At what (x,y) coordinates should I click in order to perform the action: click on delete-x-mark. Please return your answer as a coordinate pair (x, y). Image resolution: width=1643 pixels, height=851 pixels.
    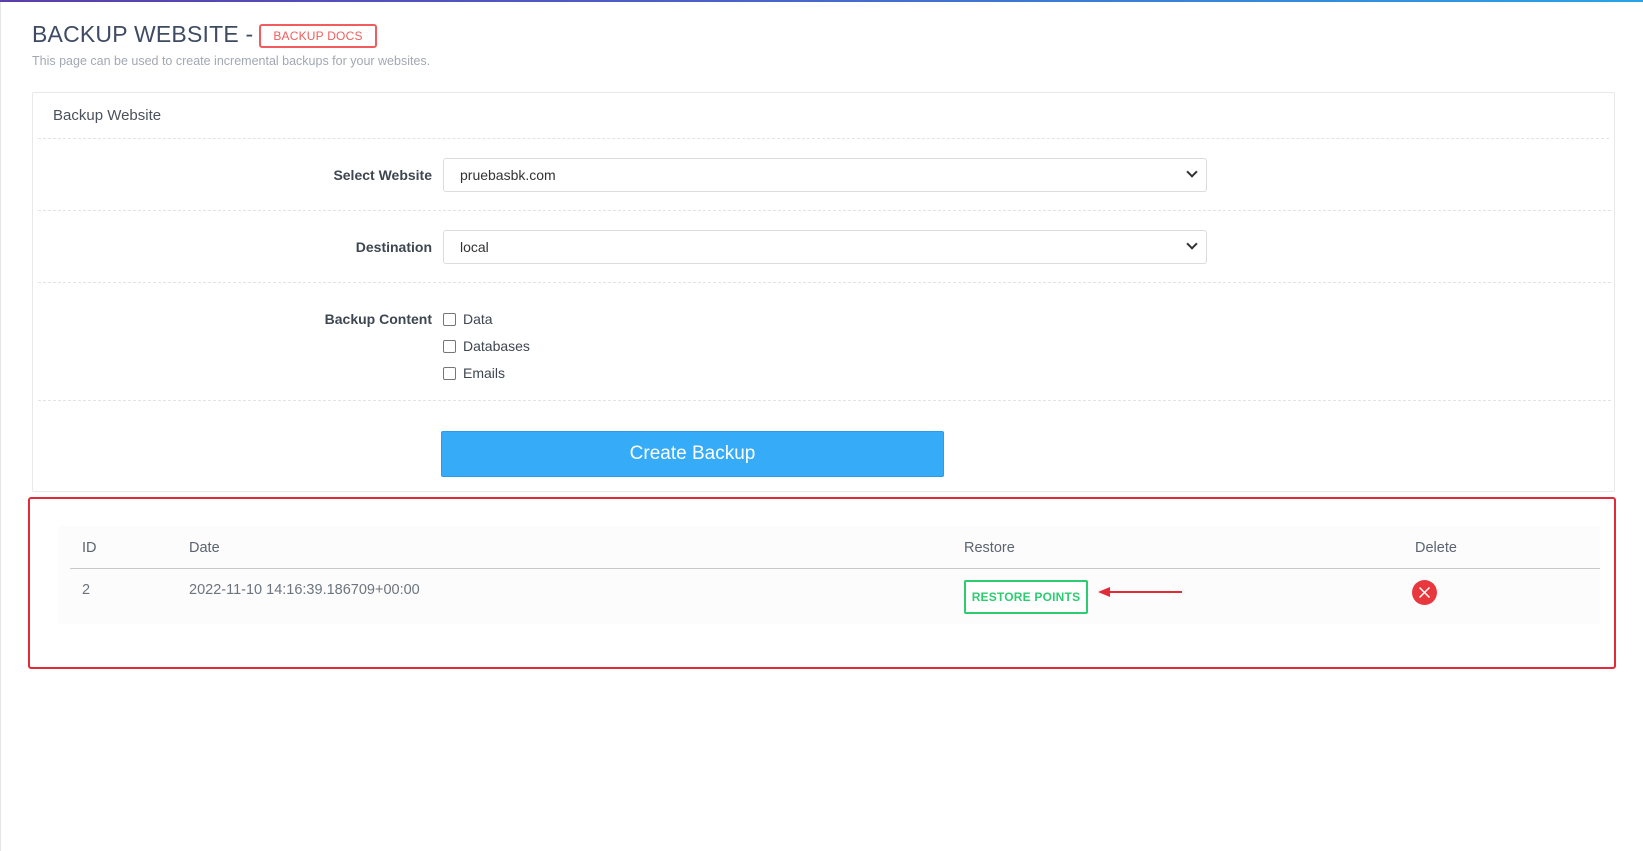
    Looking at the image, I should click on (1424, 592).